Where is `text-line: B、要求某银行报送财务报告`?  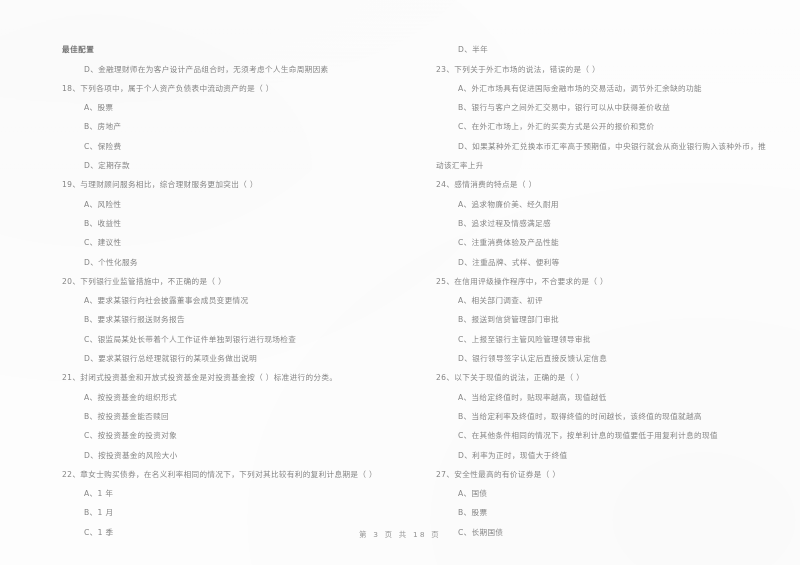 text-line: B、要求某银行报送财务报告 is located at coordinates (134, 320).